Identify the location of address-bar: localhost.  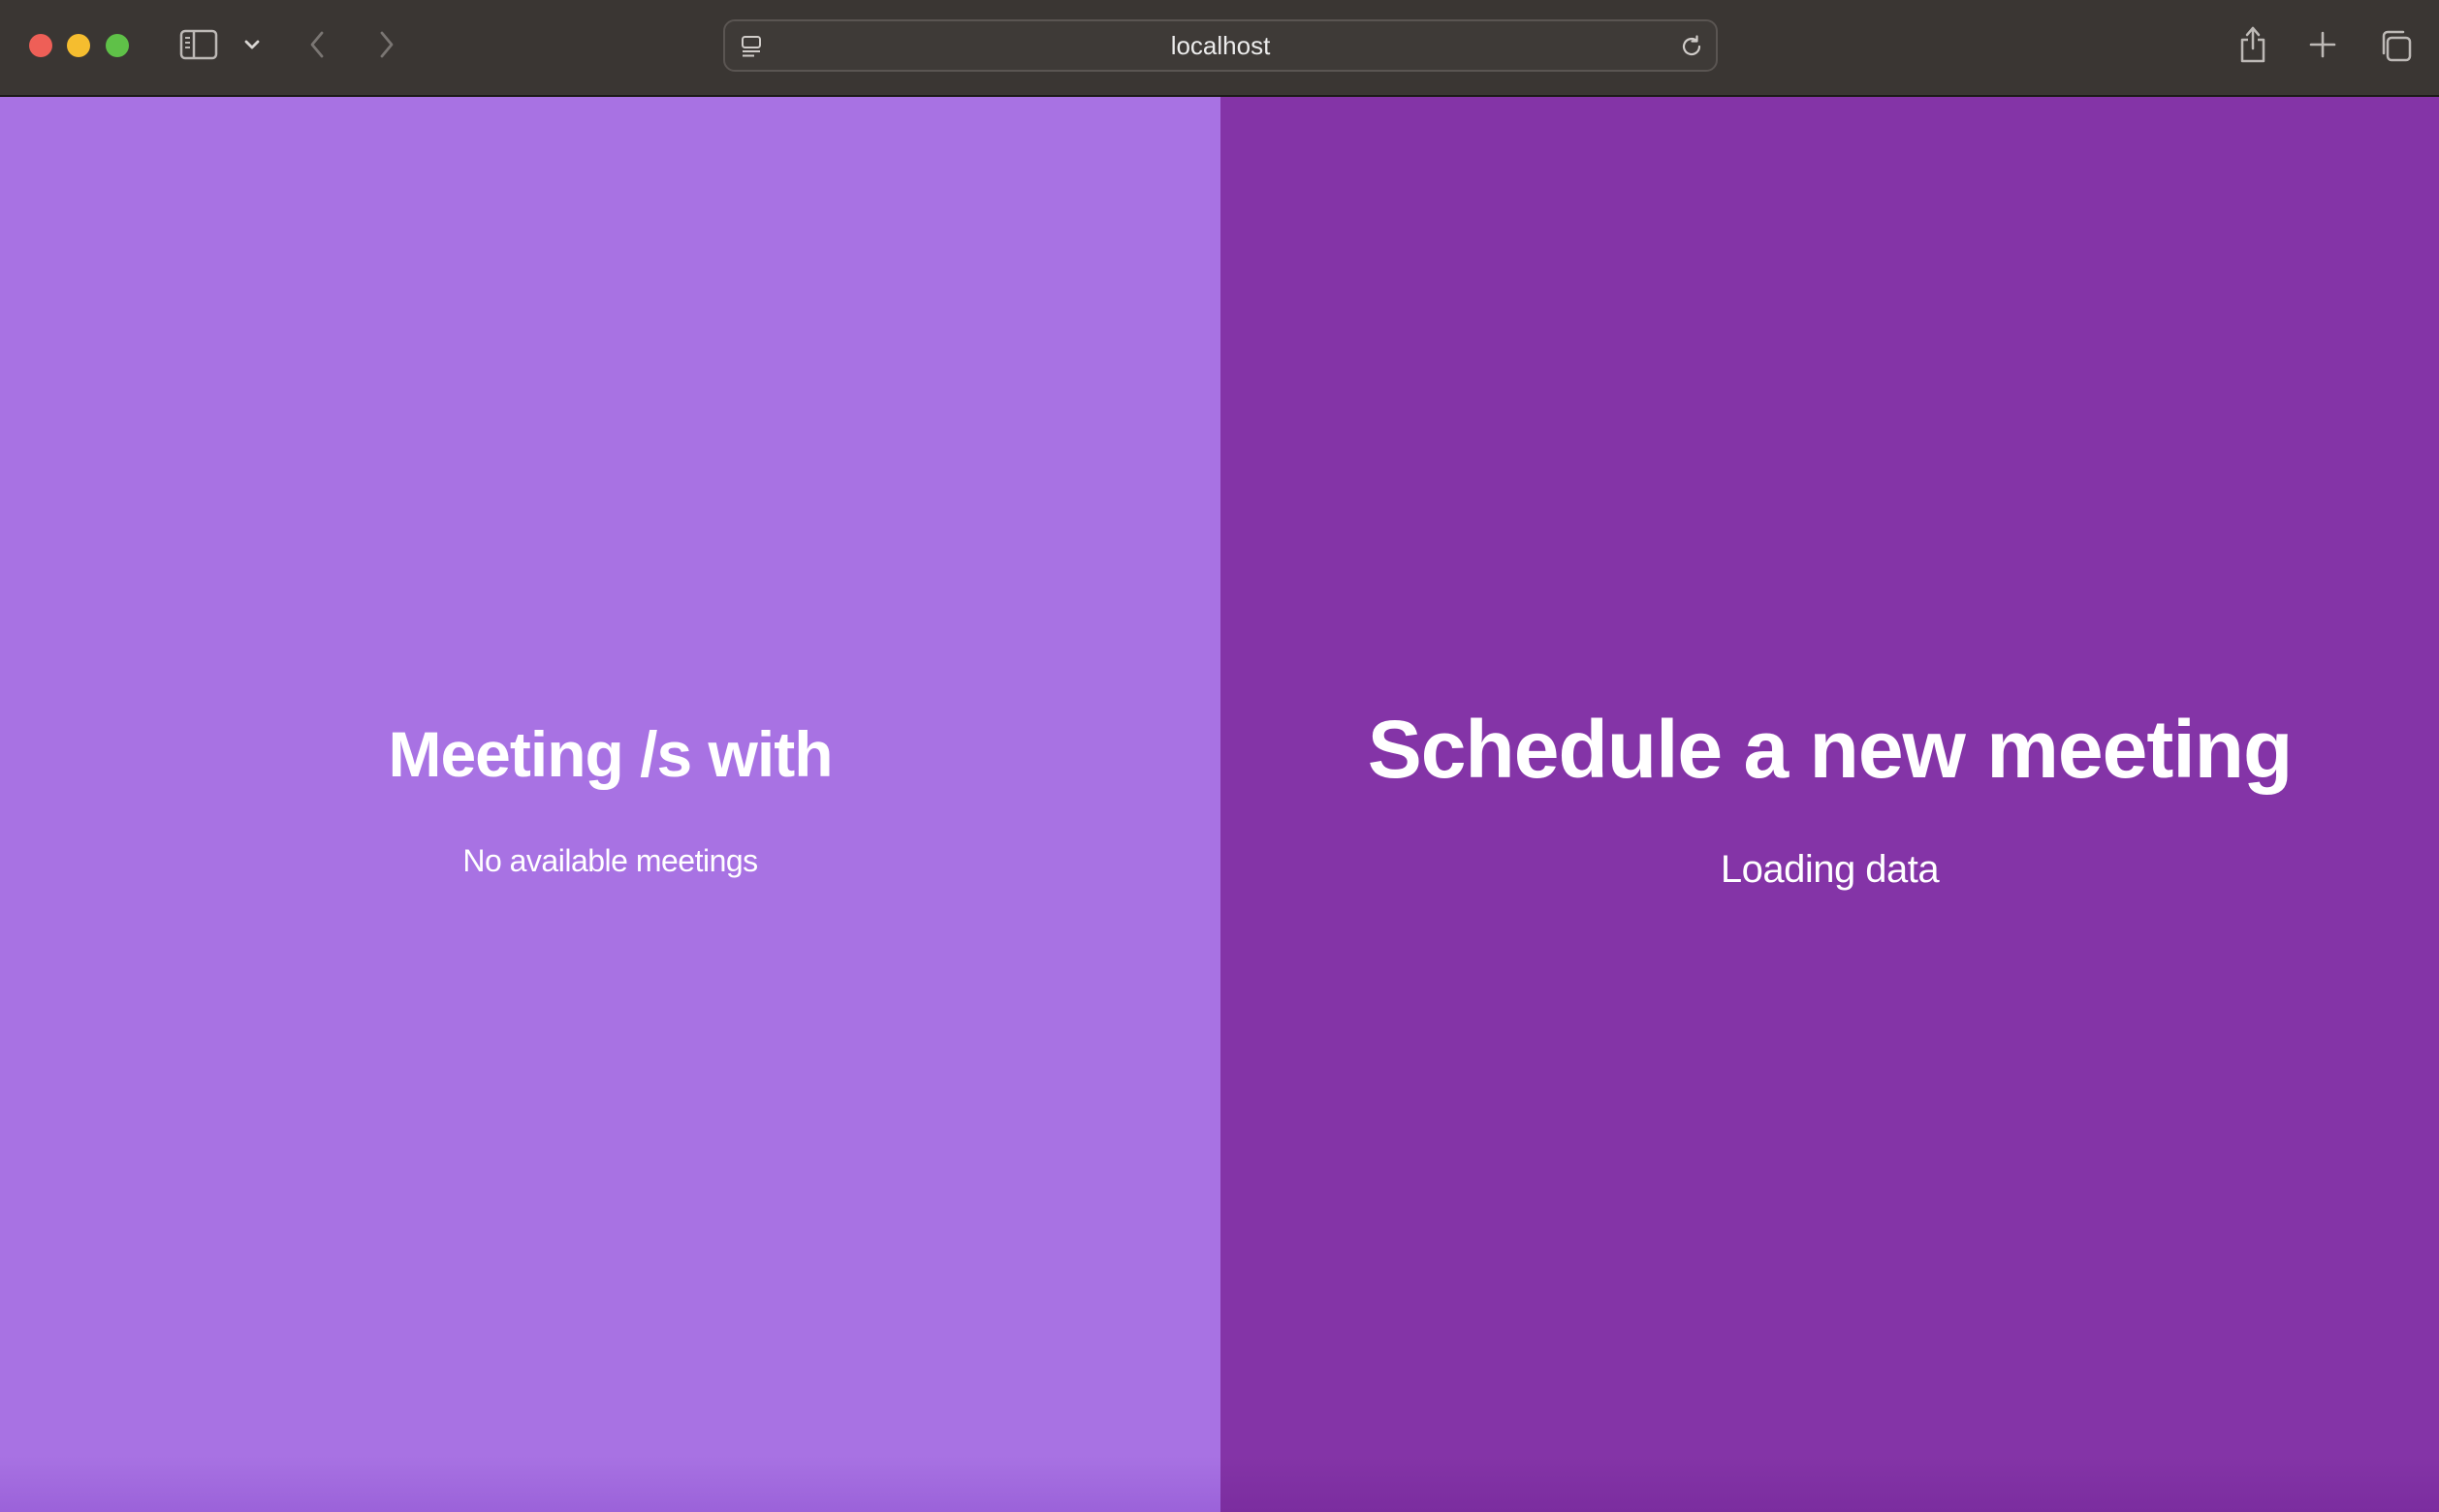
(1220, 46).